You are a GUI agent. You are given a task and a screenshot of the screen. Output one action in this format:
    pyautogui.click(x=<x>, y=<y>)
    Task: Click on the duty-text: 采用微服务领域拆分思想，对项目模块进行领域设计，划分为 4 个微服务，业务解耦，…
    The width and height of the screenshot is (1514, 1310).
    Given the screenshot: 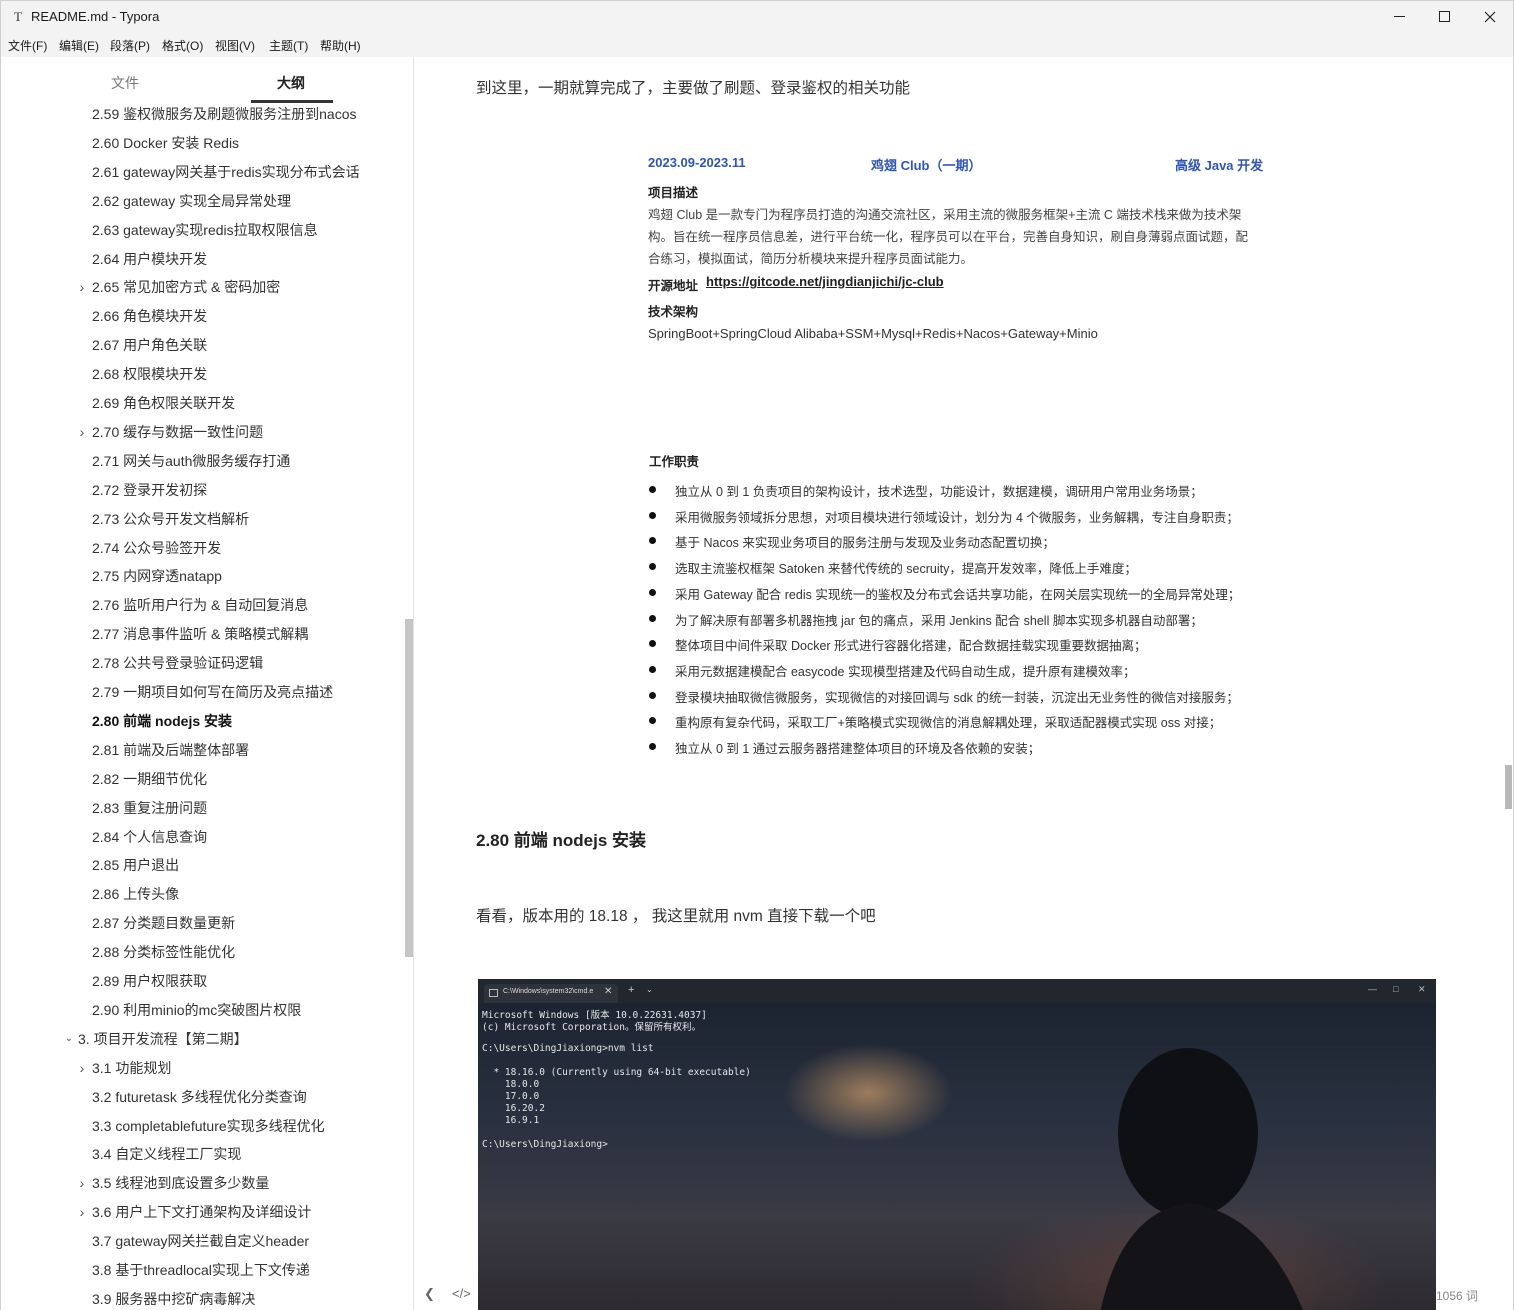 What is the action you would take?
    pyautogui.click(x=957, y=517)
    